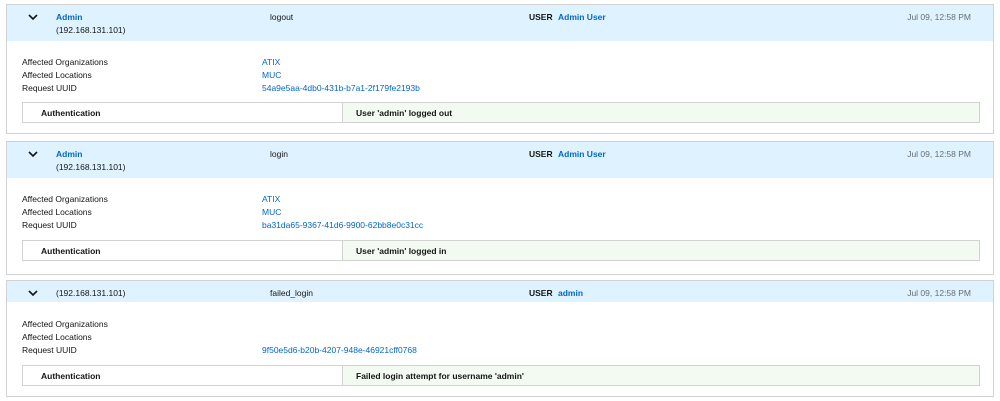 The image size is (1000, 401). What do you see at coordinates (339, 350) in the screenshot?
I see `request-uuid-link: 9f50e5d6-b20b-4207-948e-46921cff0768` at bounding box center [339, 350].